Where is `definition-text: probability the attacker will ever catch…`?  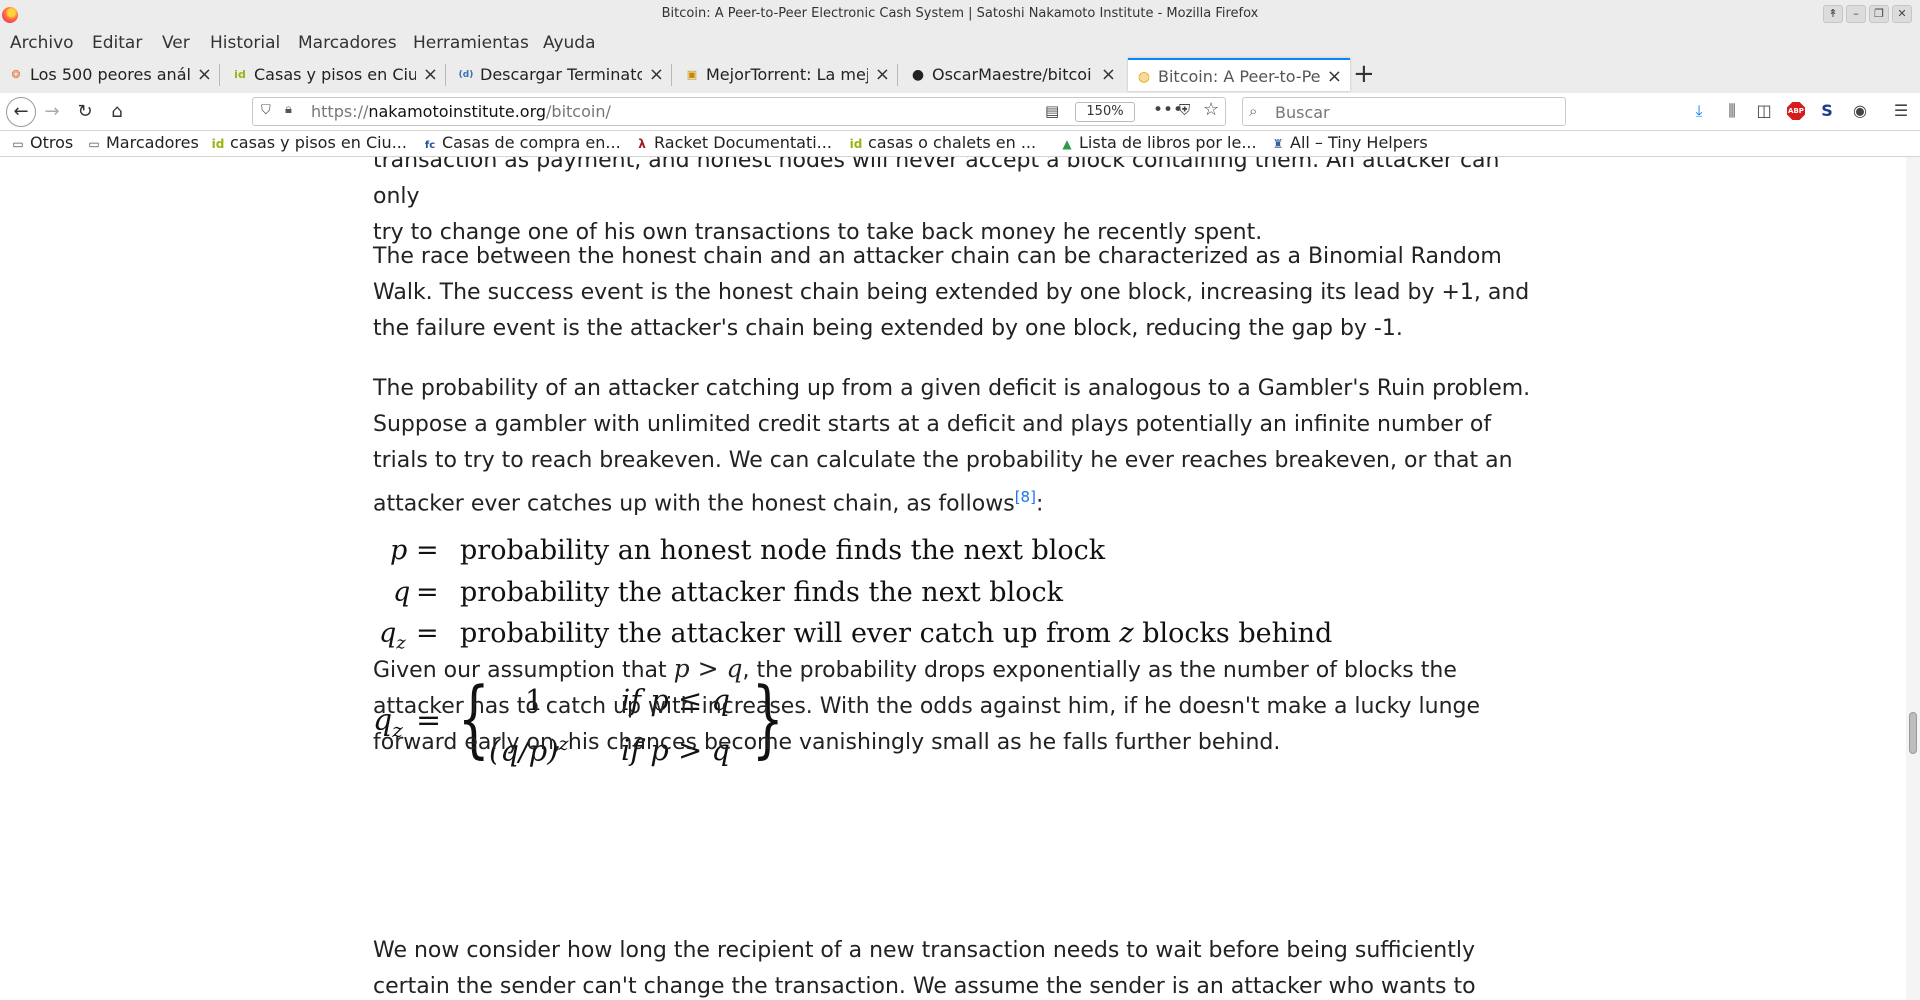 definition-text: probability the attacker will ever catch… is located at coordinates (896, 633).